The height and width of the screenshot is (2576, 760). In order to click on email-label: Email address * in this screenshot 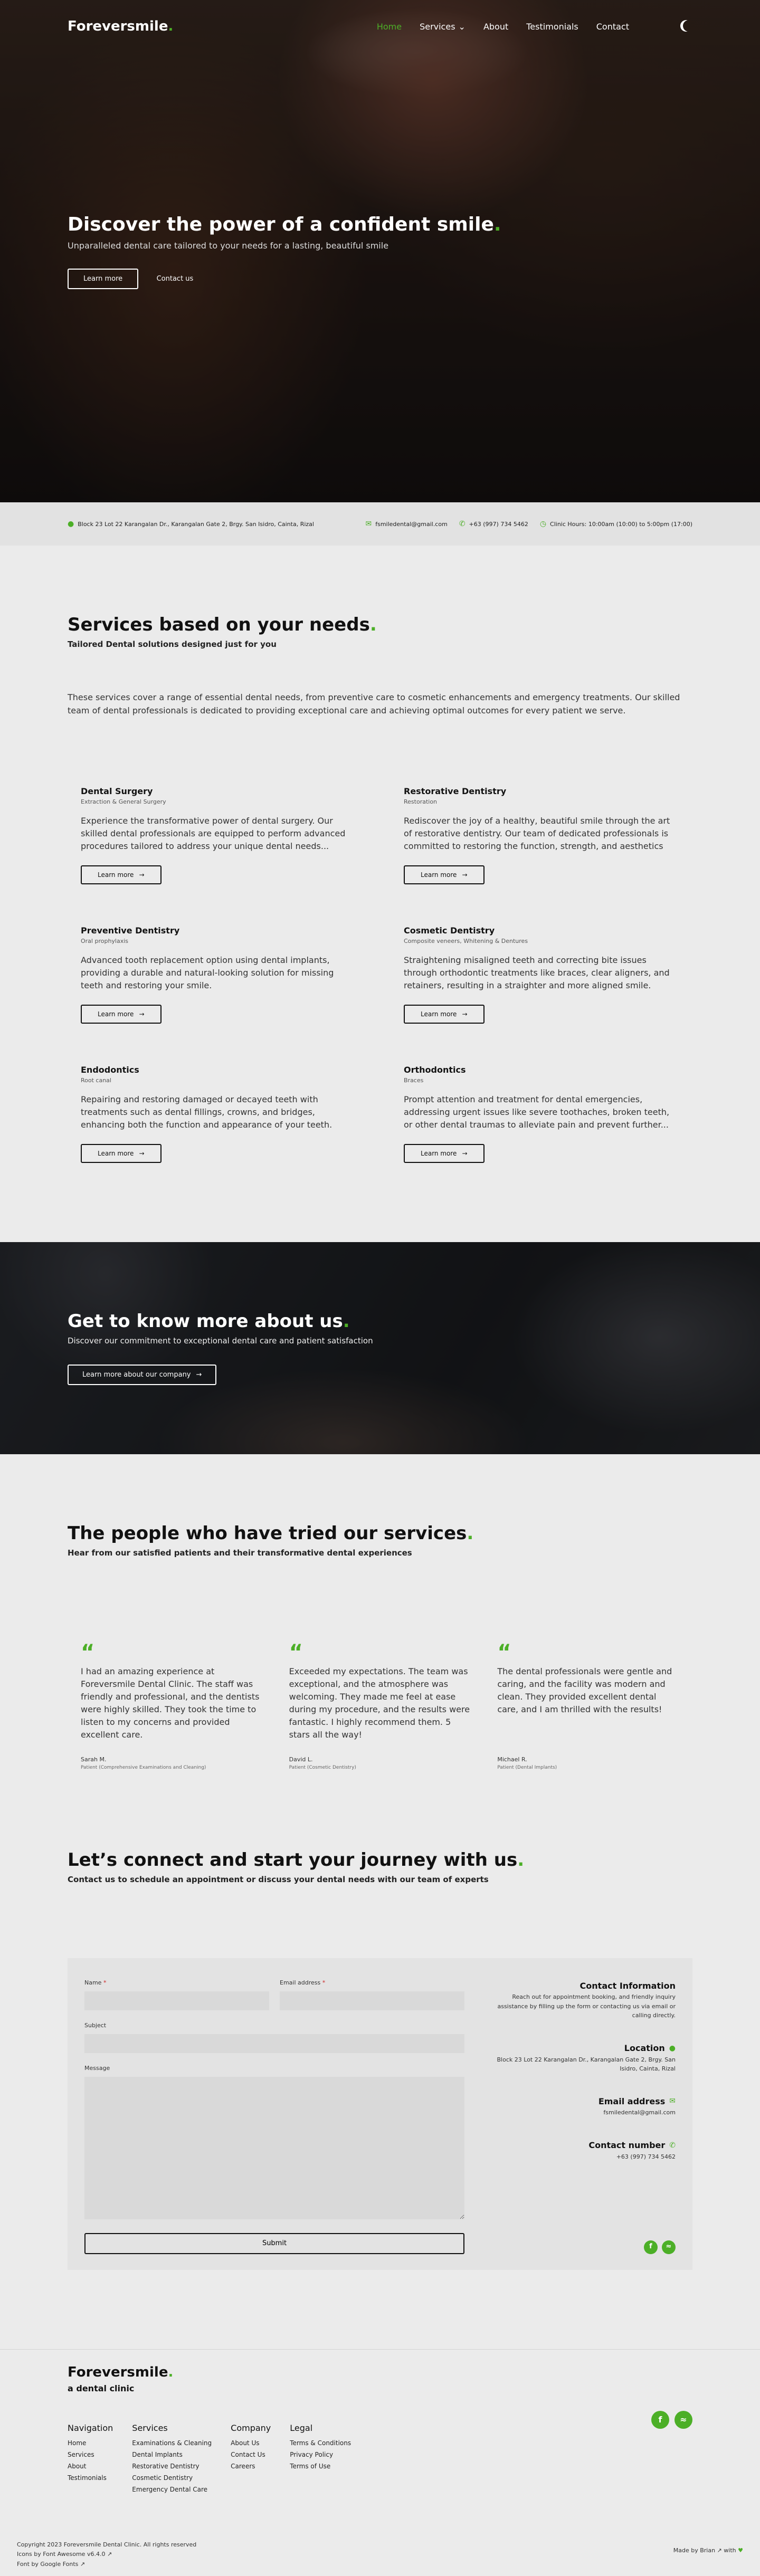, I will do `click(303, 1982)`.